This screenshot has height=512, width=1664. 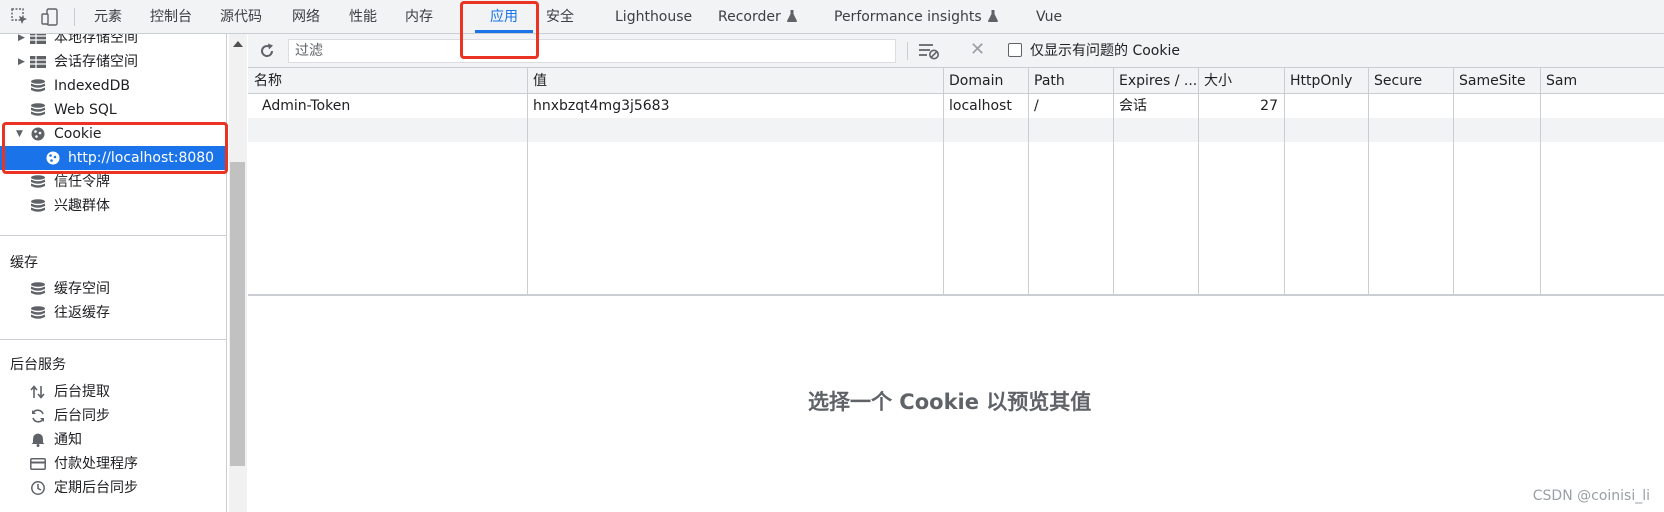 I want to click on sidebar-item-interest-groups: 兴趣群体, so click(x=113, y=206).